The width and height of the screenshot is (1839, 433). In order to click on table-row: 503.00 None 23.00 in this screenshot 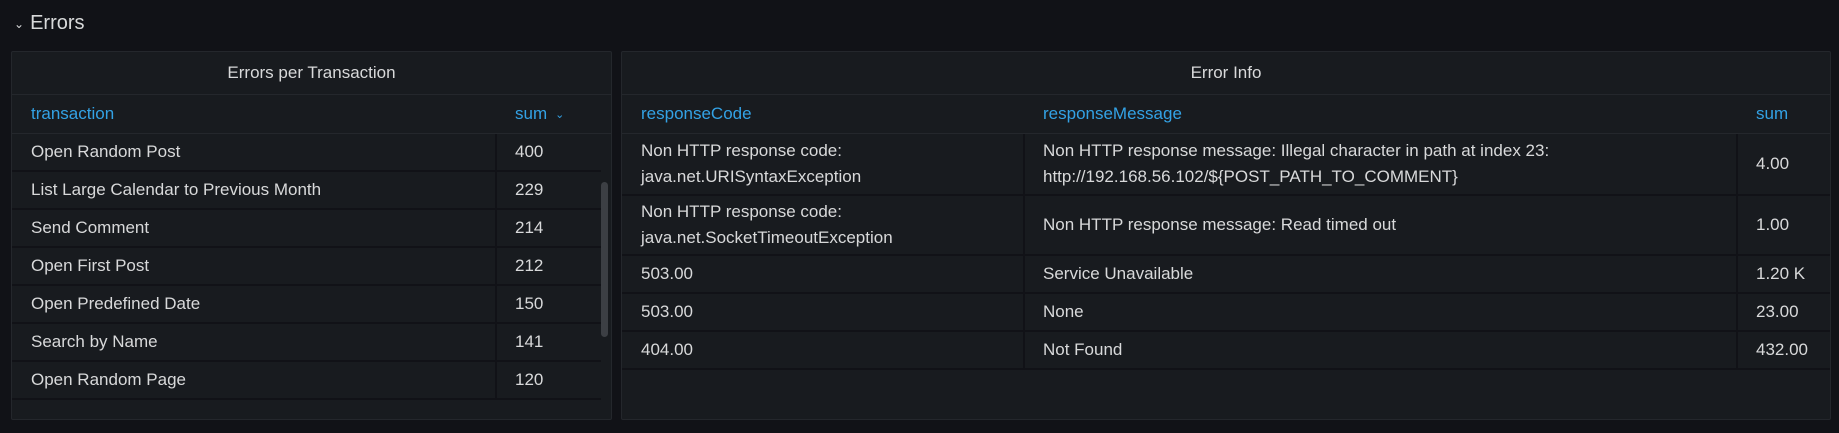, I will do `click(1226, 313)`.